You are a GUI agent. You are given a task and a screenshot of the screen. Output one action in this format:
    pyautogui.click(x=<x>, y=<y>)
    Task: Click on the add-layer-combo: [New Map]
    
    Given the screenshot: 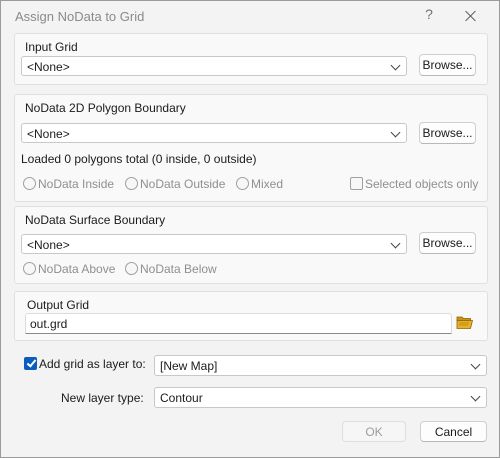 What is the action you would take?
    pyautogui.click(x=320, y=365)
    